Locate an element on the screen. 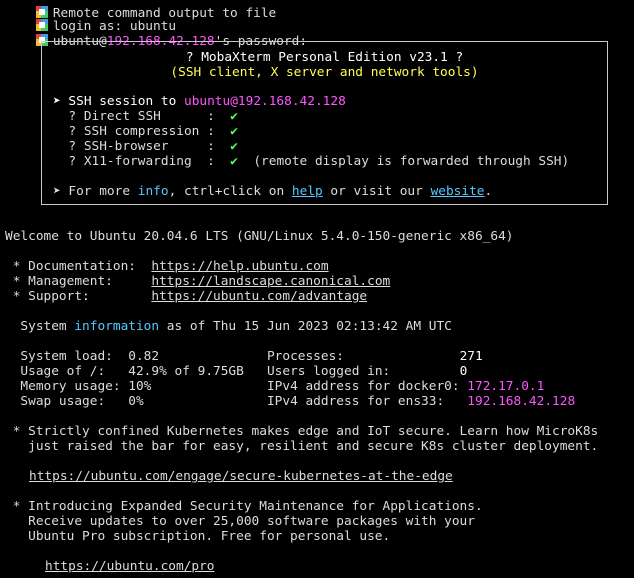  banner-item-direct-ssh: ? Direct SSH : ✔ is located at coordinates (145, 116).